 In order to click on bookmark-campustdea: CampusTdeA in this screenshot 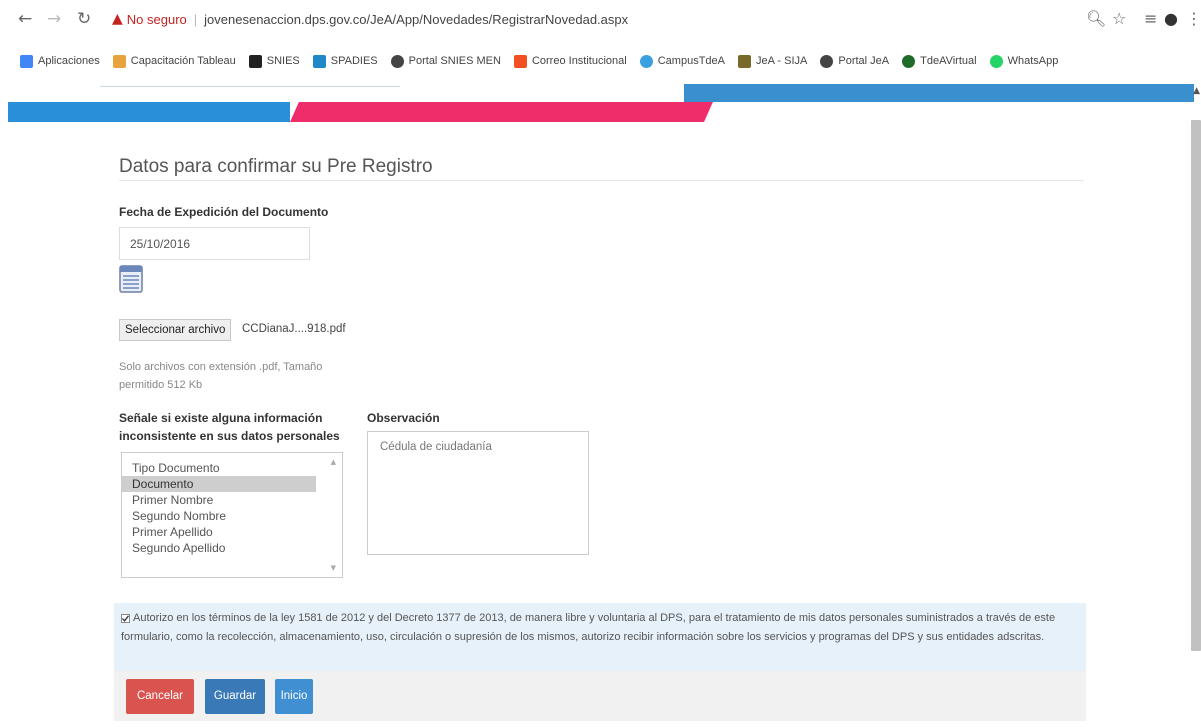, I will do `click(682, 61)`.